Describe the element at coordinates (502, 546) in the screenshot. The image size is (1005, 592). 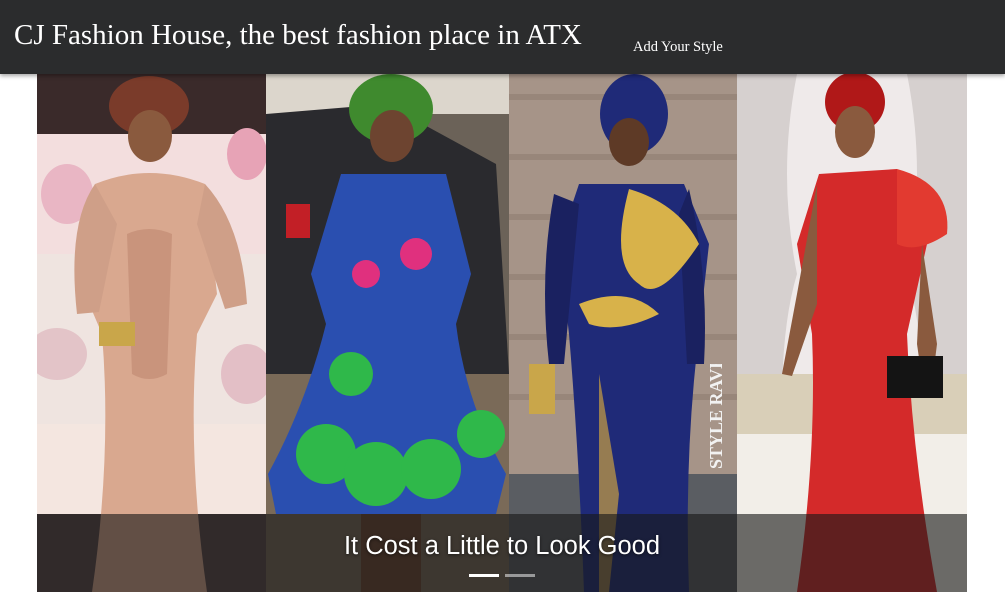
I see `carousel-caption: It Cost a Little to Look Good` at that location.